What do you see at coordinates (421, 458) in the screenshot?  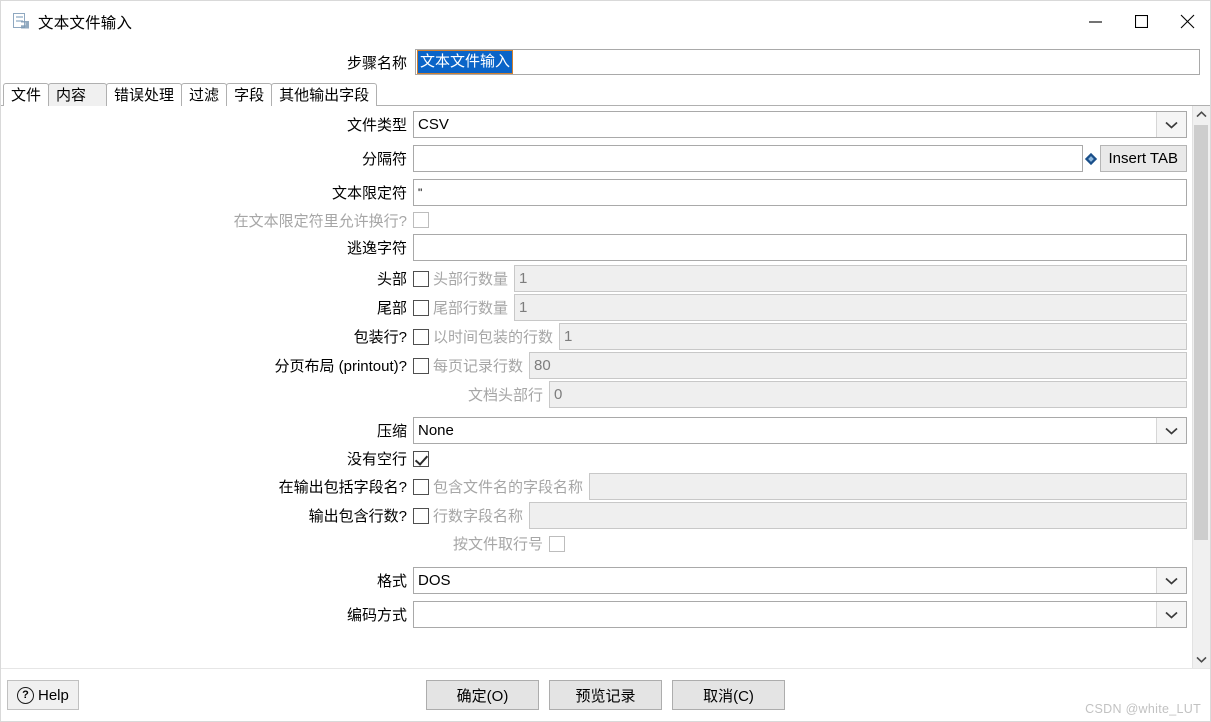 I see `no-empty-rows-checkbox` at bounding box center [421, 458].